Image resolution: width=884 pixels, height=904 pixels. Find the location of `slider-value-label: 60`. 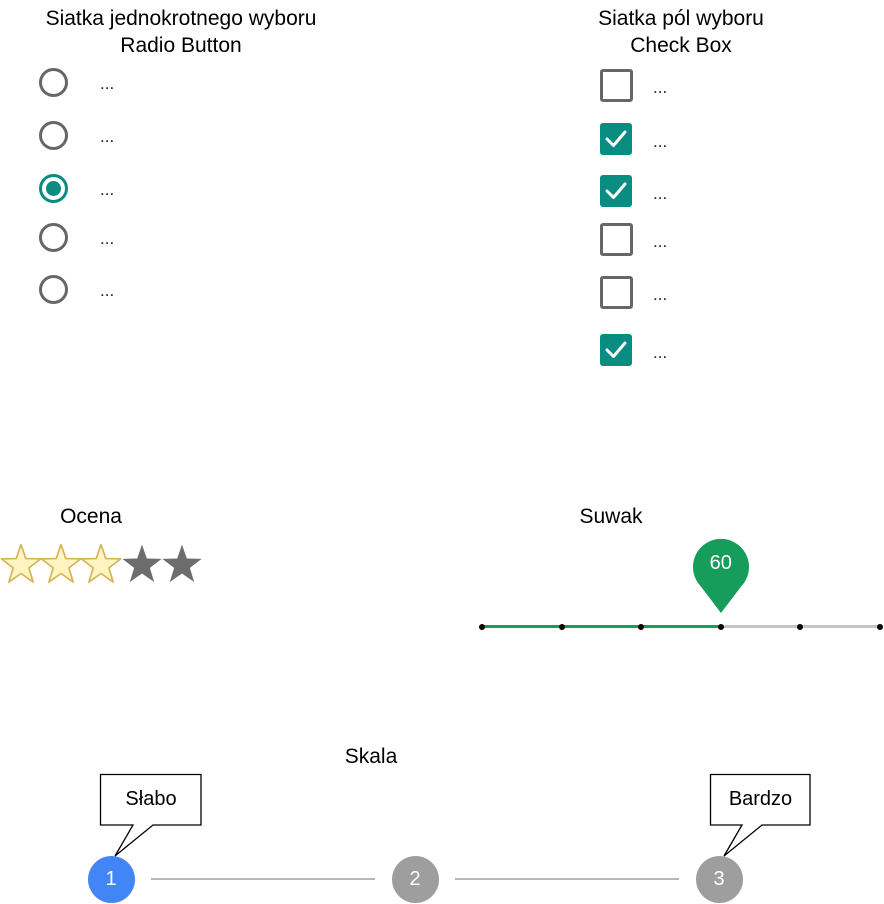

slider-value-label: 60 is located at coordinates (720, 563).